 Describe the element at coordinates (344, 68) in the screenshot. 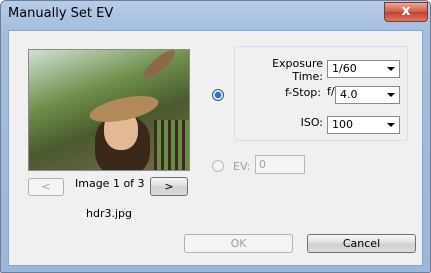

I see `exposure-time-value: 1/60` at that location.